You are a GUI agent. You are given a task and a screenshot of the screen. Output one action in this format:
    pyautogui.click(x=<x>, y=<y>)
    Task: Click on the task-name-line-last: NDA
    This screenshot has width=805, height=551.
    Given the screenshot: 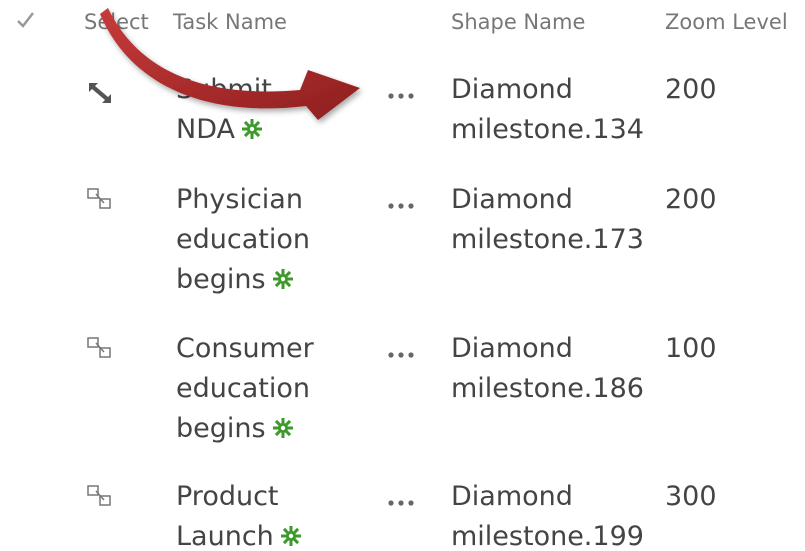 What is the action you would take?
    pyautogui.click(x=271, y=130)
    